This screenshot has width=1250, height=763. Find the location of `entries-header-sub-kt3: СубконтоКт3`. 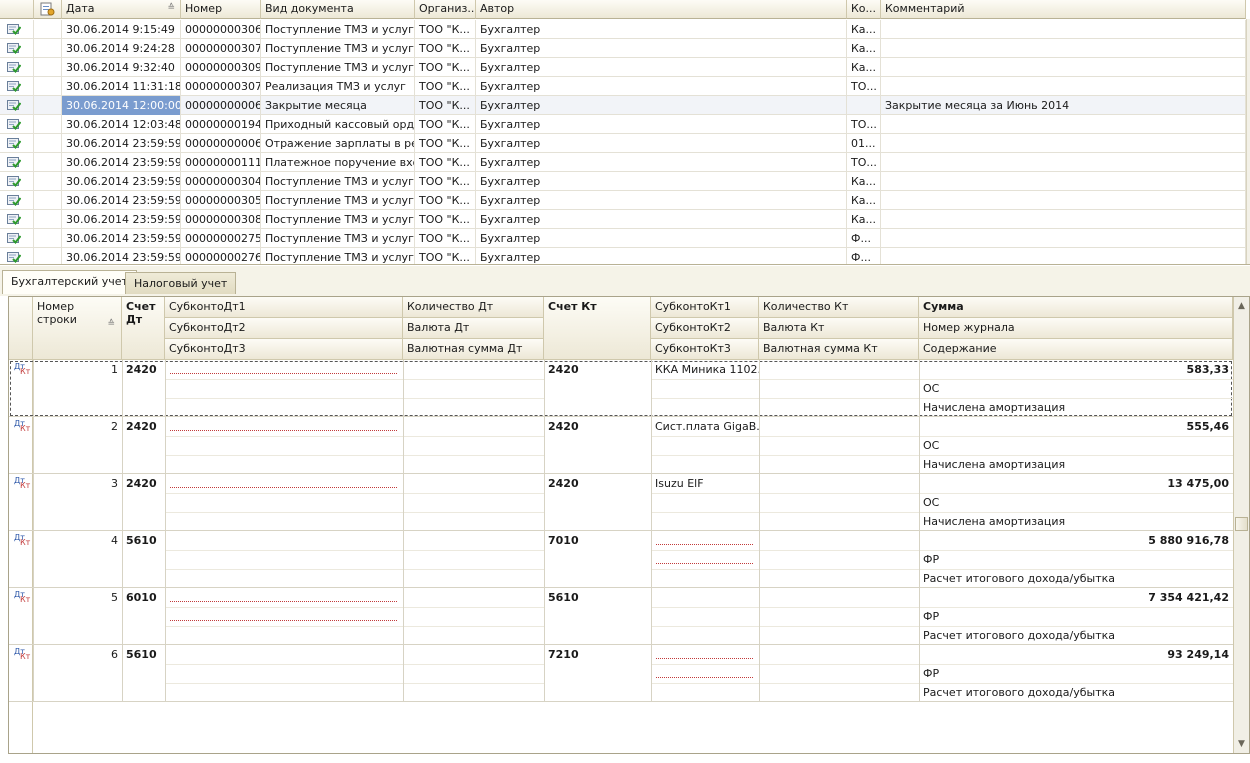

entries-header-sub-kt3: СубконтоКт3 is located at coordinates (705, 349).